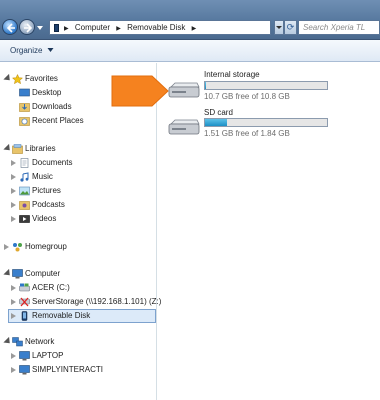 This screenshot has width=380, height=400. What do you see at coordinates (42, 176) in the screenshot?
I see `nav-item-label: Music` at bounding box center [42, 176].